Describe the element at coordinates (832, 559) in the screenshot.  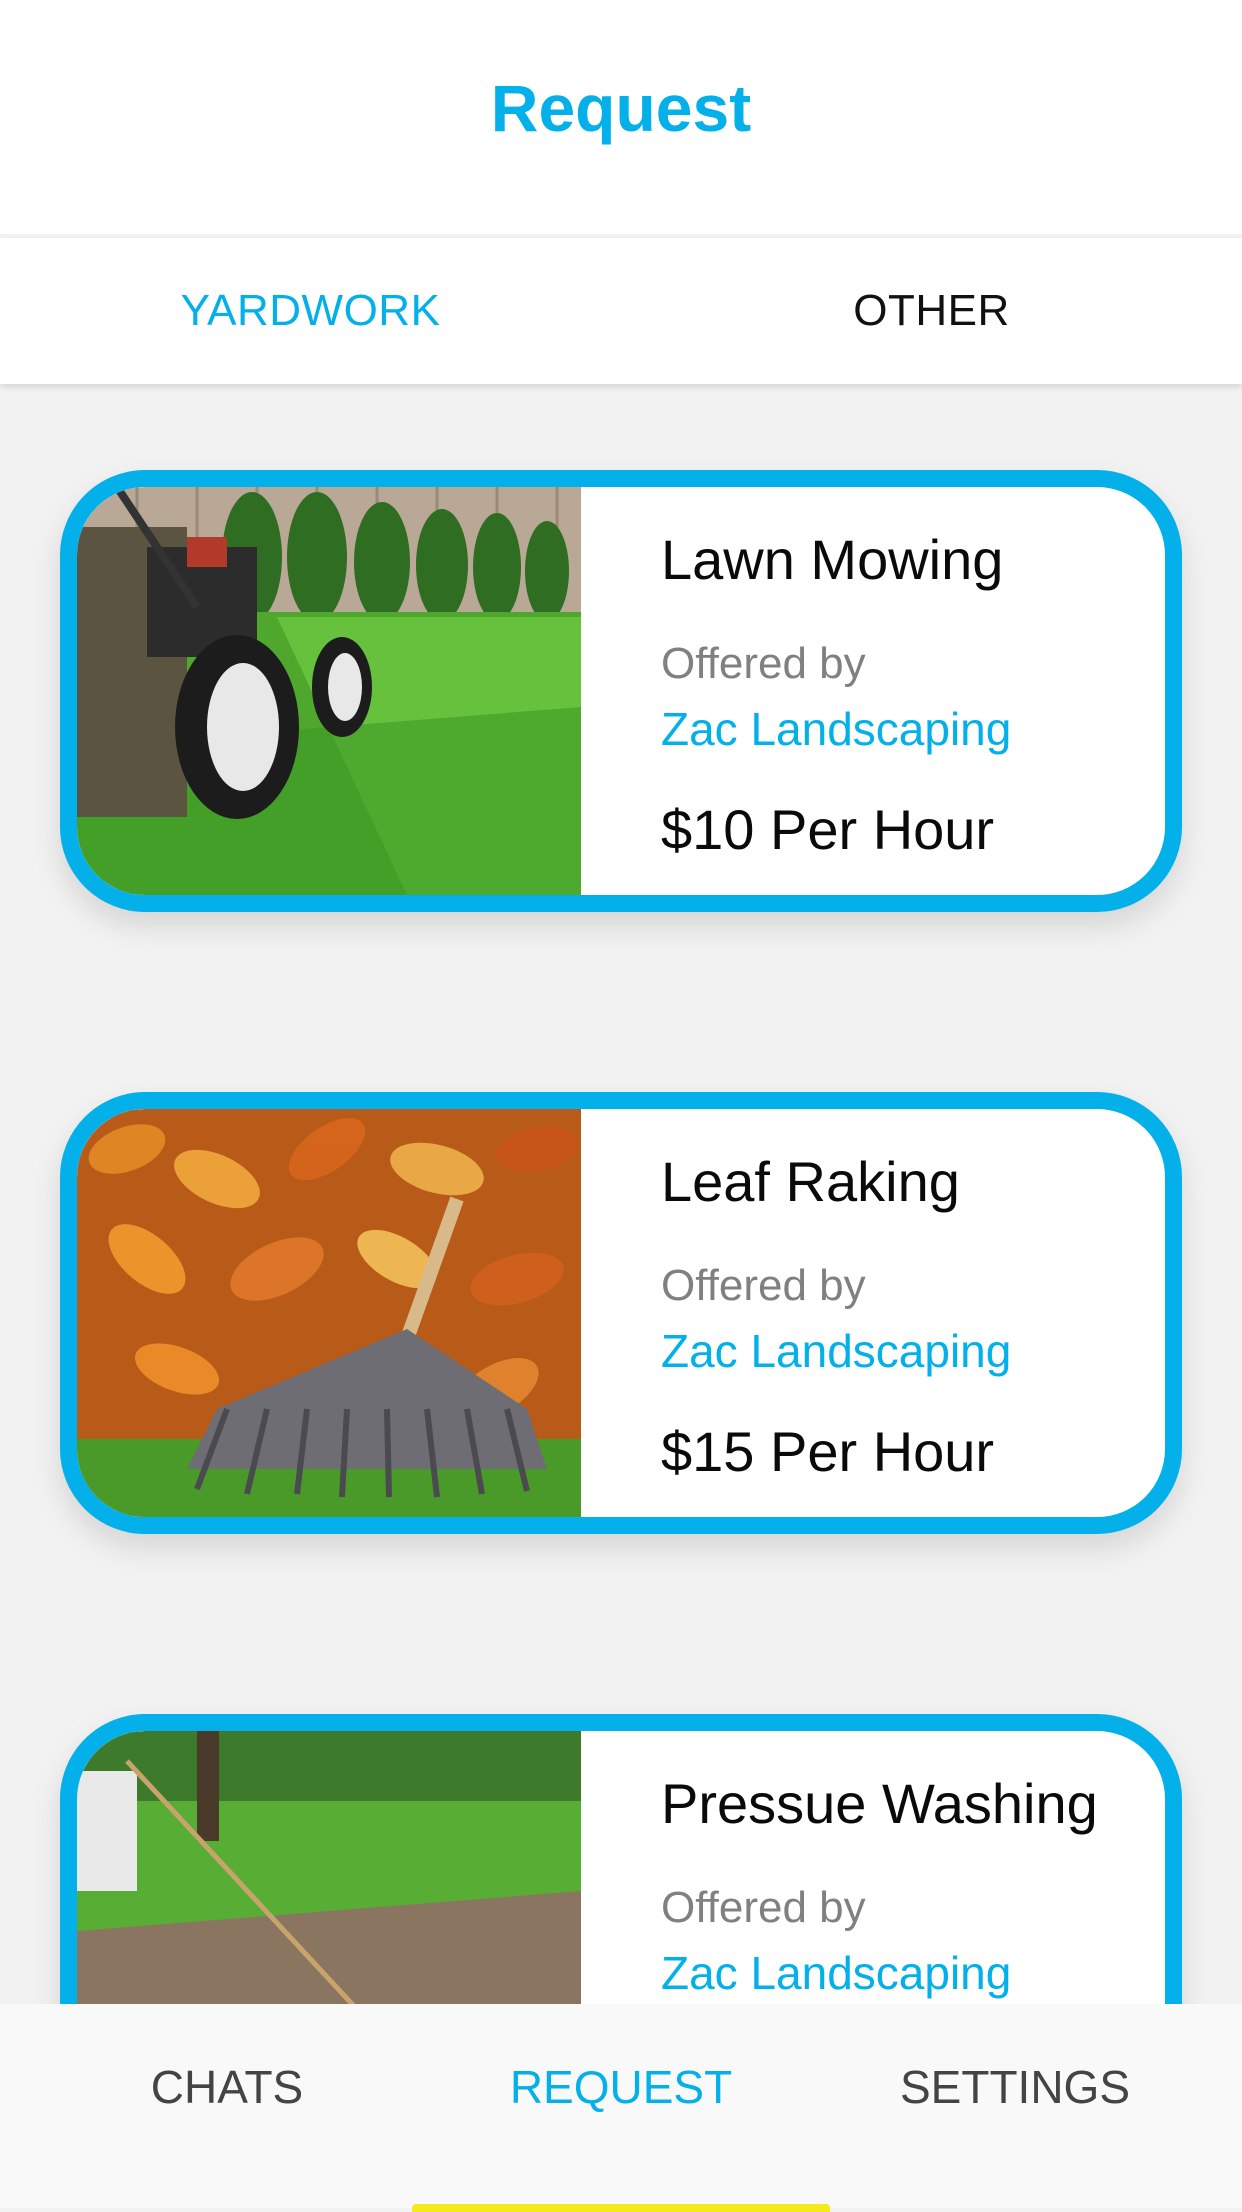
I see `service-title: Lawn Mowing` at that location.